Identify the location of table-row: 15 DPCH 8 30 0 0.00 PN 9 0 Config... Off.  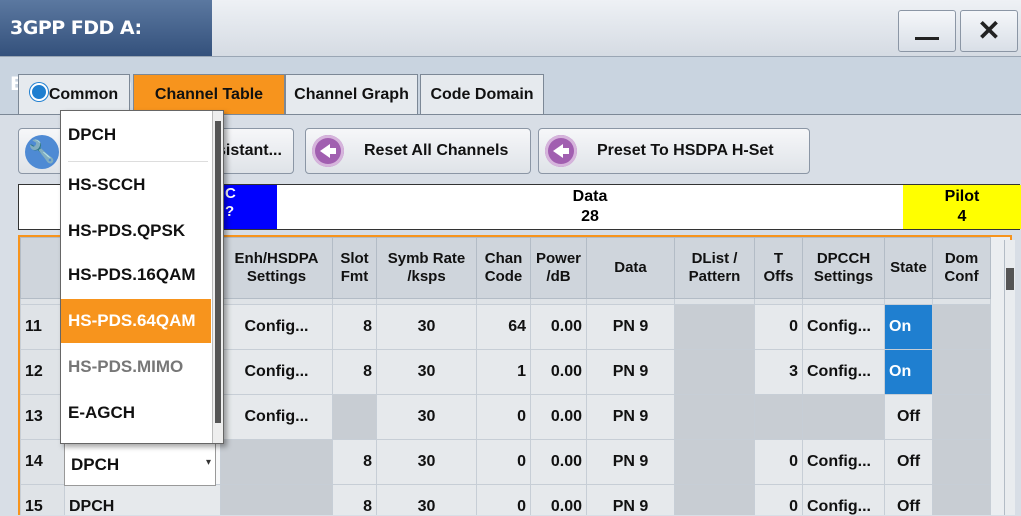
(505, 499).